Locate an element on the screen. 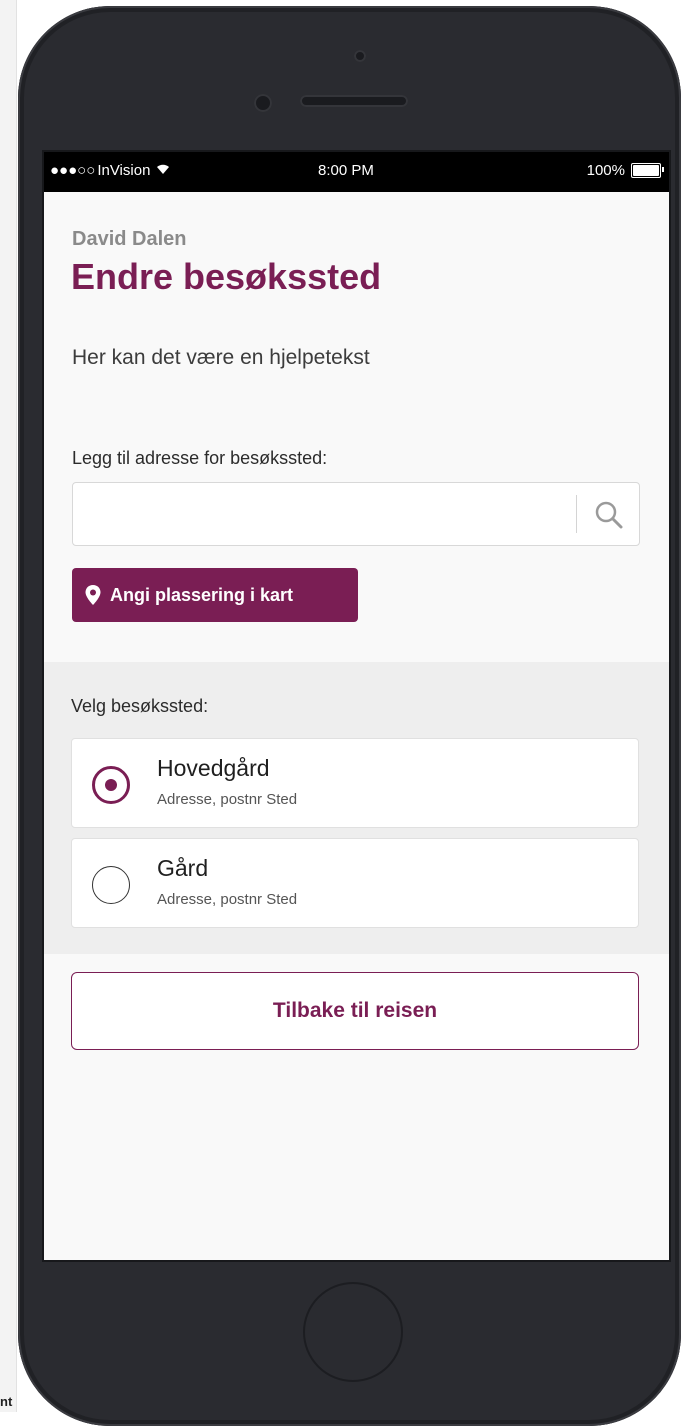  carrier-label: InVision is located at coordinates (124, 170).